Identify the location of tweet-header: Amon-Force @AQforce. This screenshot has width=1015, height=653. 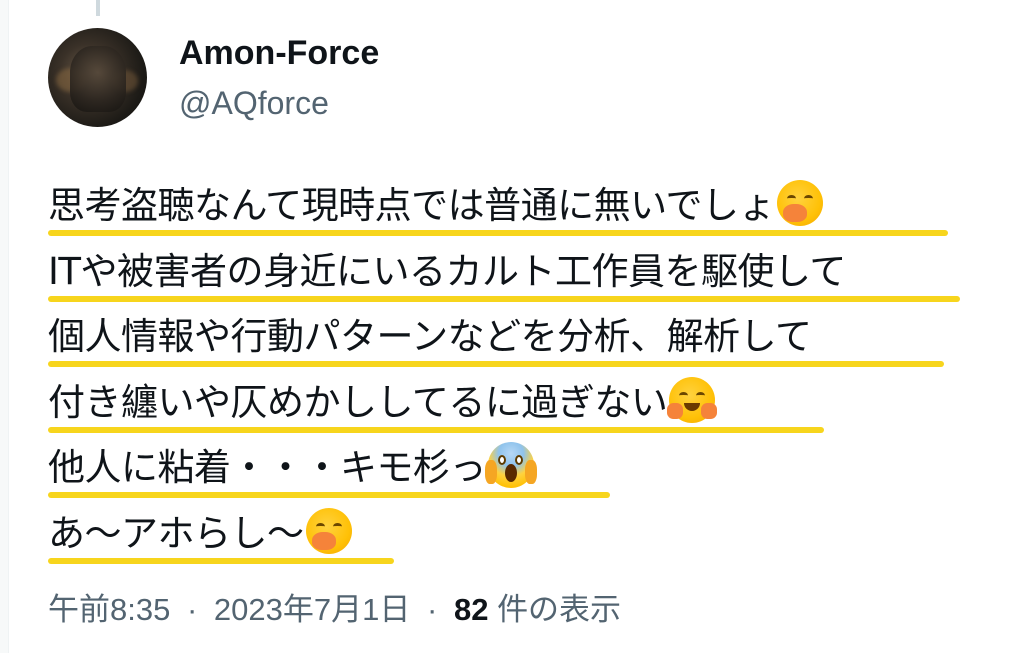
(213, 77).